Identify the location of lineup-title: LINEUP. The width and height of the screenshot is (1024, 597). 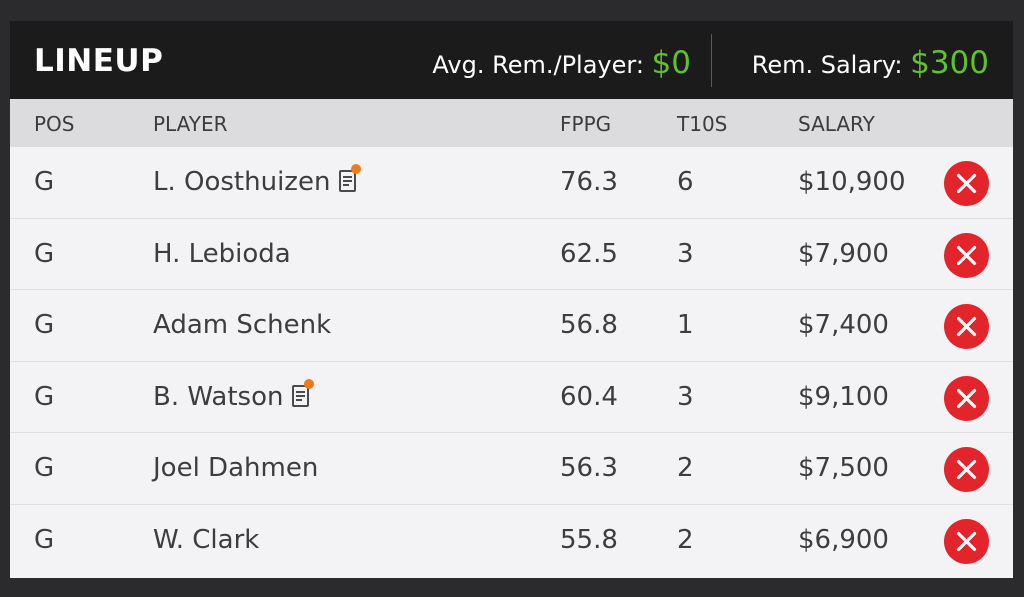
(99, 61).